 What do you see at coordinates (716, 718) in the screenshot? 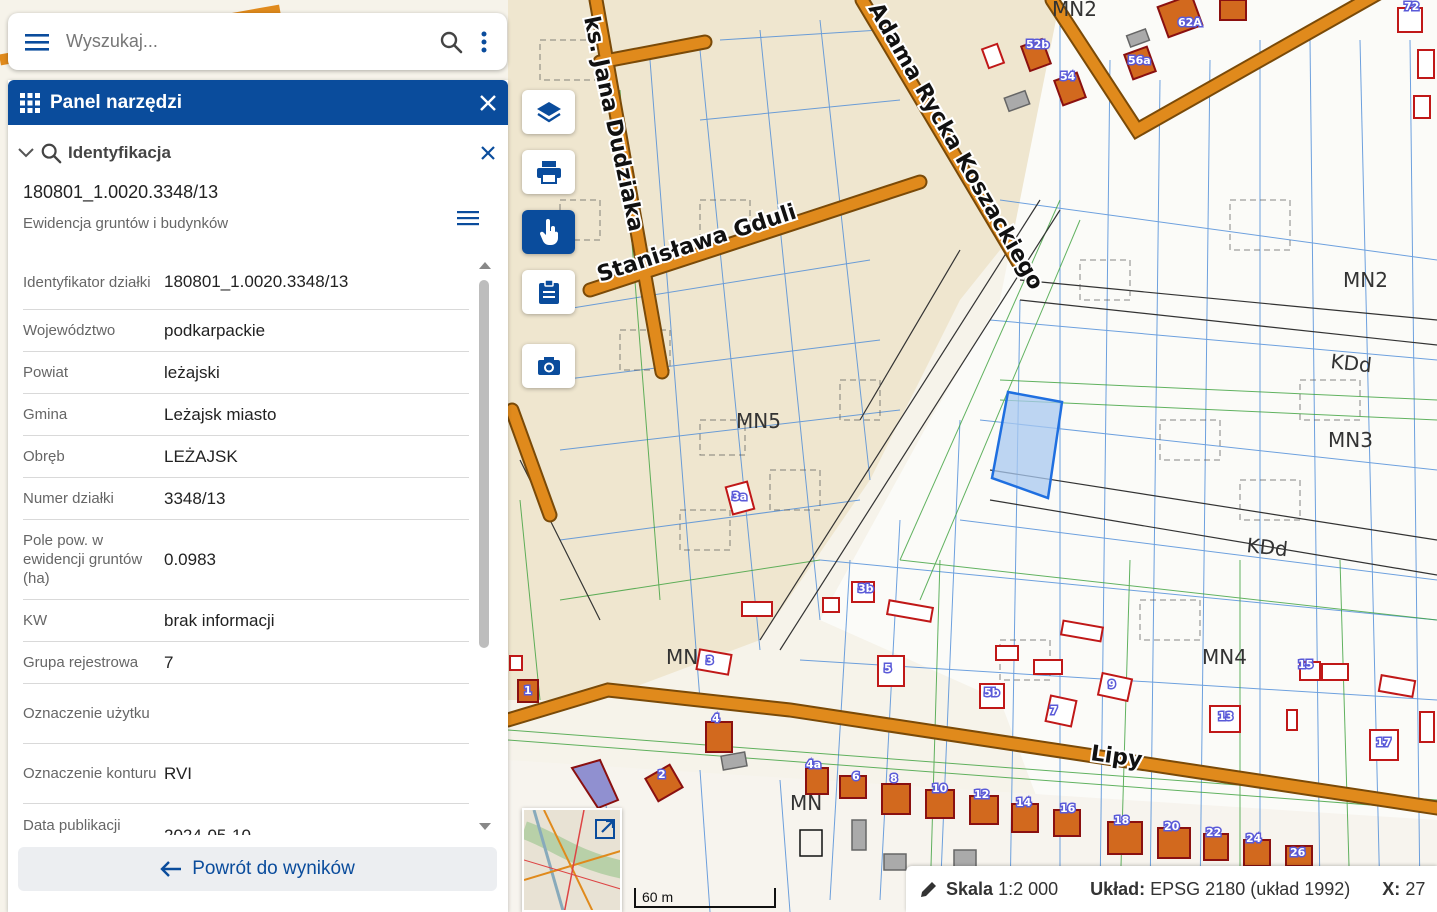
I see `house-number: 4` at bounding box center [716, 718].